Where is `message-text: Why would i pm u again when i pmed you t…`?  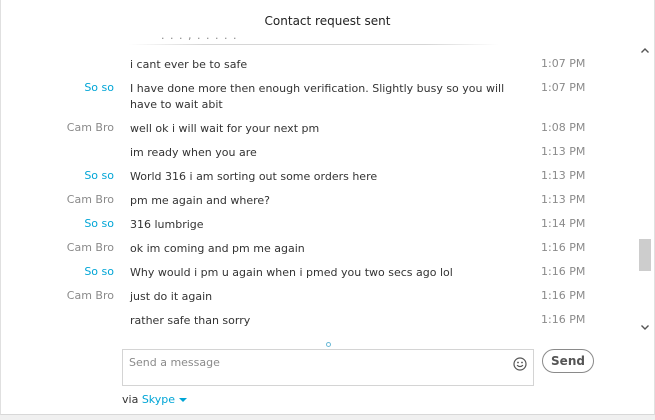 message-text: Why would i pm u again when i pmed you t… is located at coordinates (291, 272).